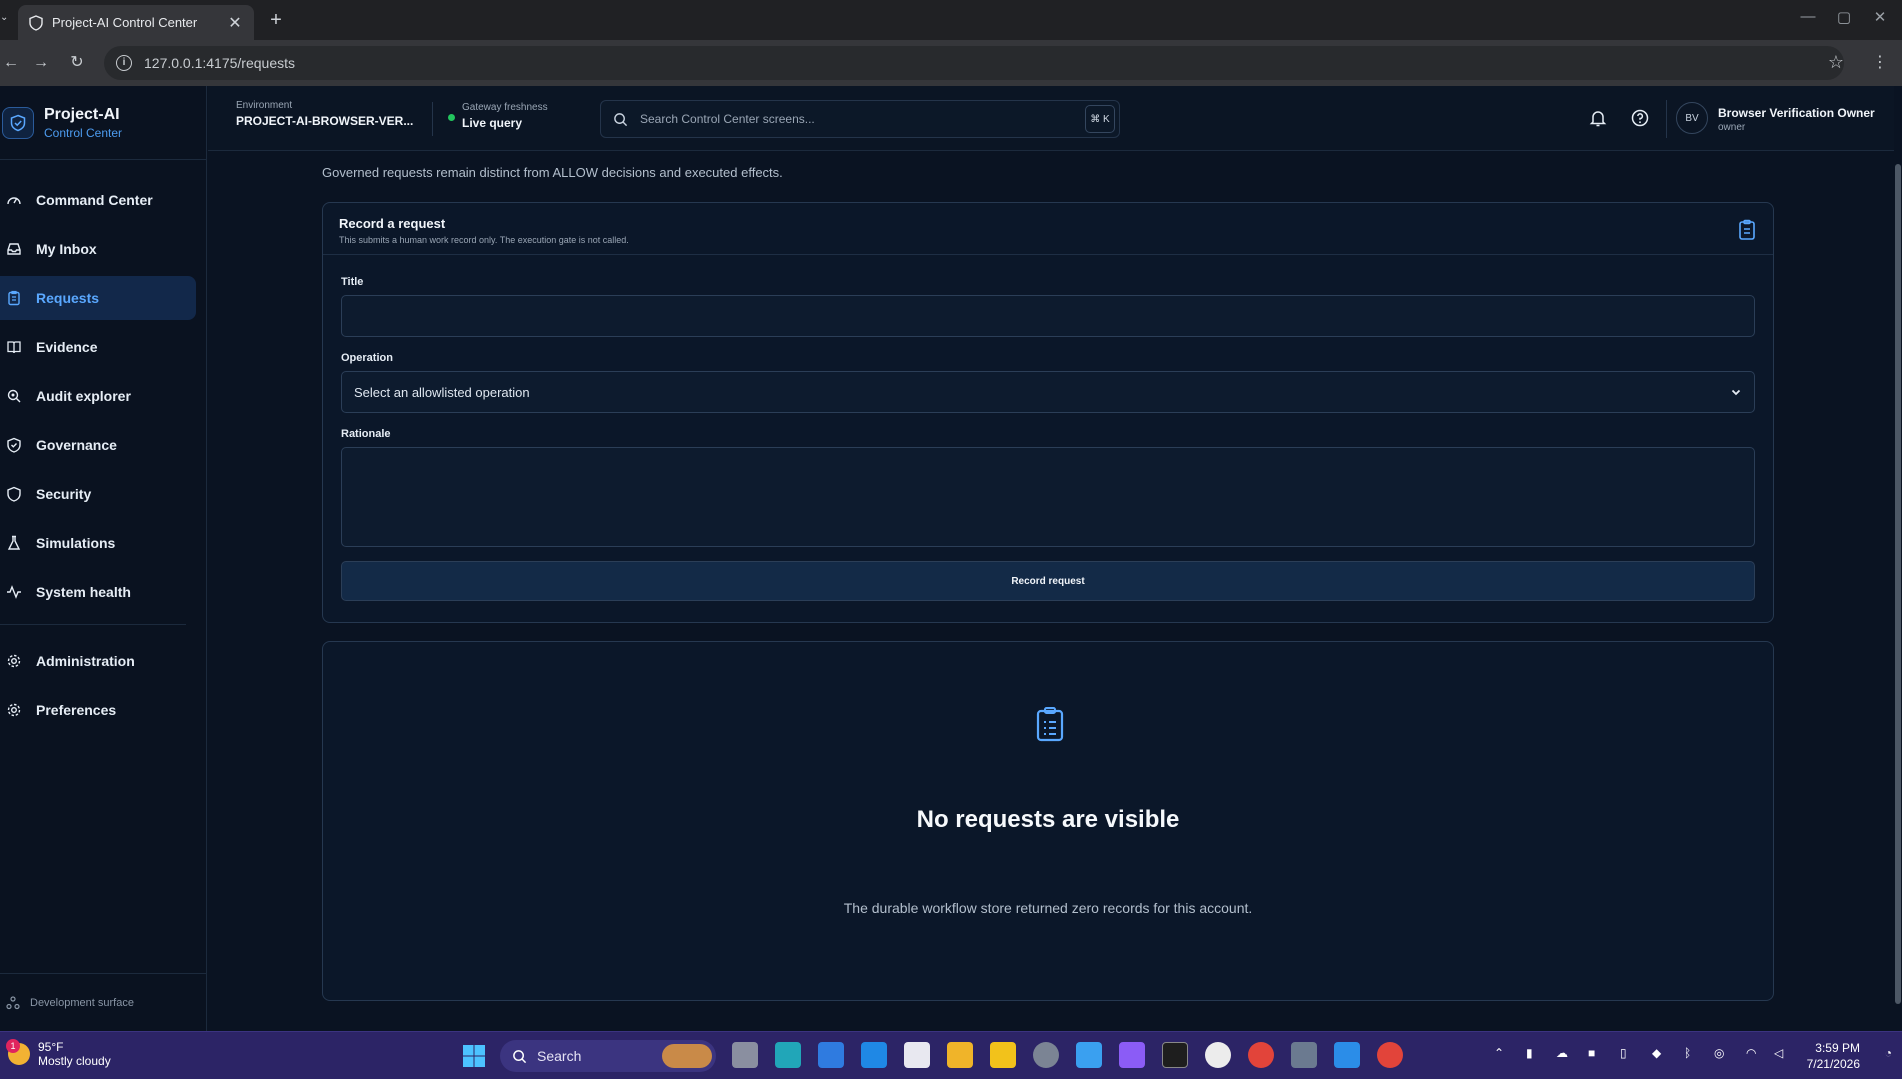 The height and width of the screenshot is (1079, 1902). I want to click on sidebar-item-administration: Administration, so click(98, 661).